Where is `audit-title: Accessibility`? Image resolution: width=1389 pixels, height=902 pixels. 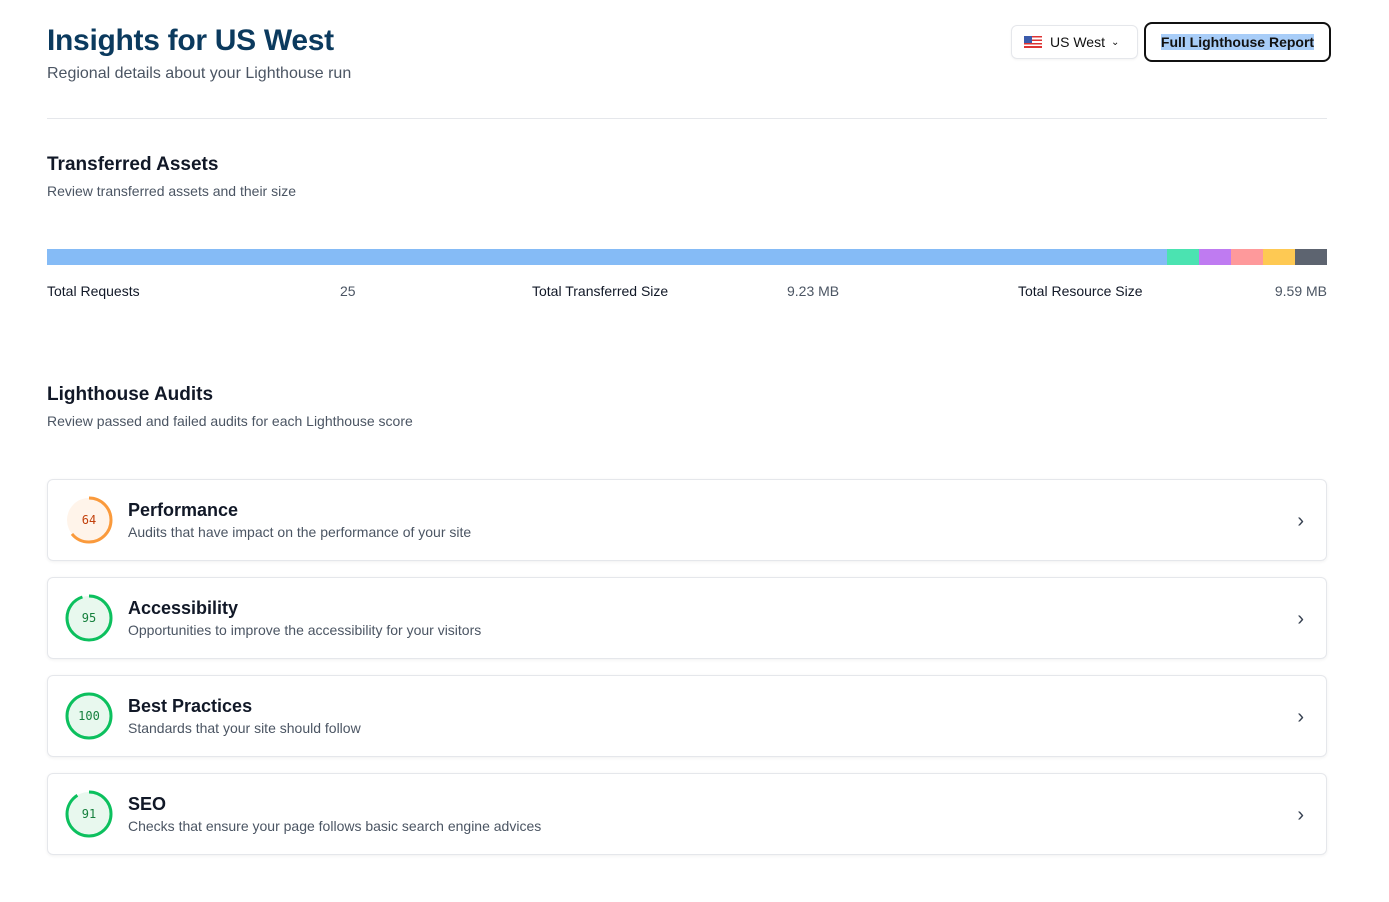
audit-title: Accessibility is located at coordinates (183, 608).